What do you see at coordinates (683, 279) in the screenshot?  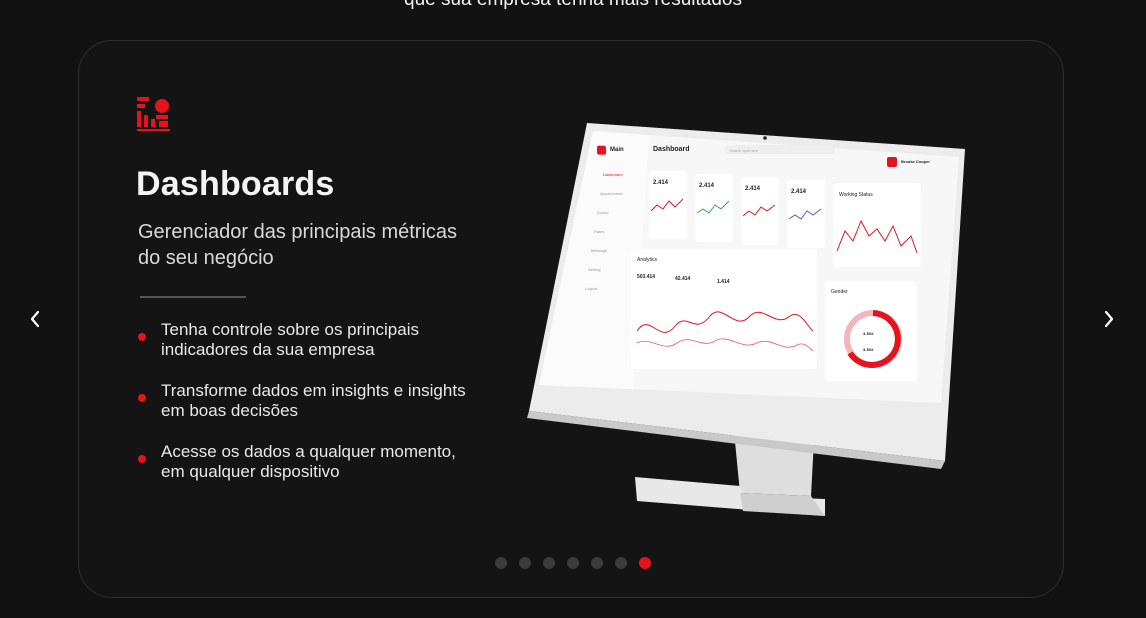 I see `svg-text: 42.414` at bounding box center [683, 279].